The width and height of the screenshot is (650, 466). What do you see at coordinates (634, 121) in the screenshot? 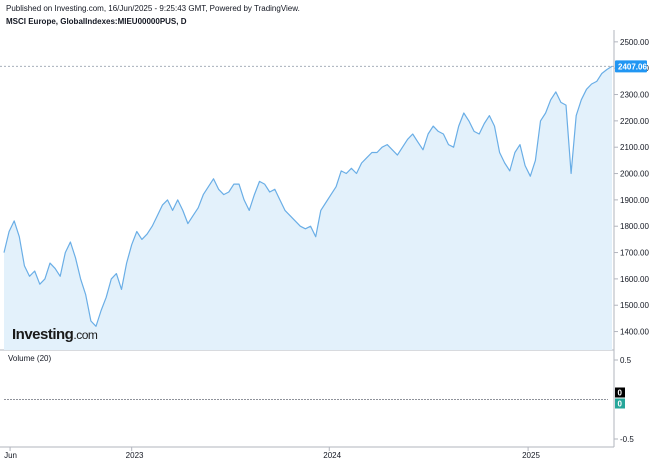
I see `y-tick-label: 2200.00` at bounding box center [634, 121].